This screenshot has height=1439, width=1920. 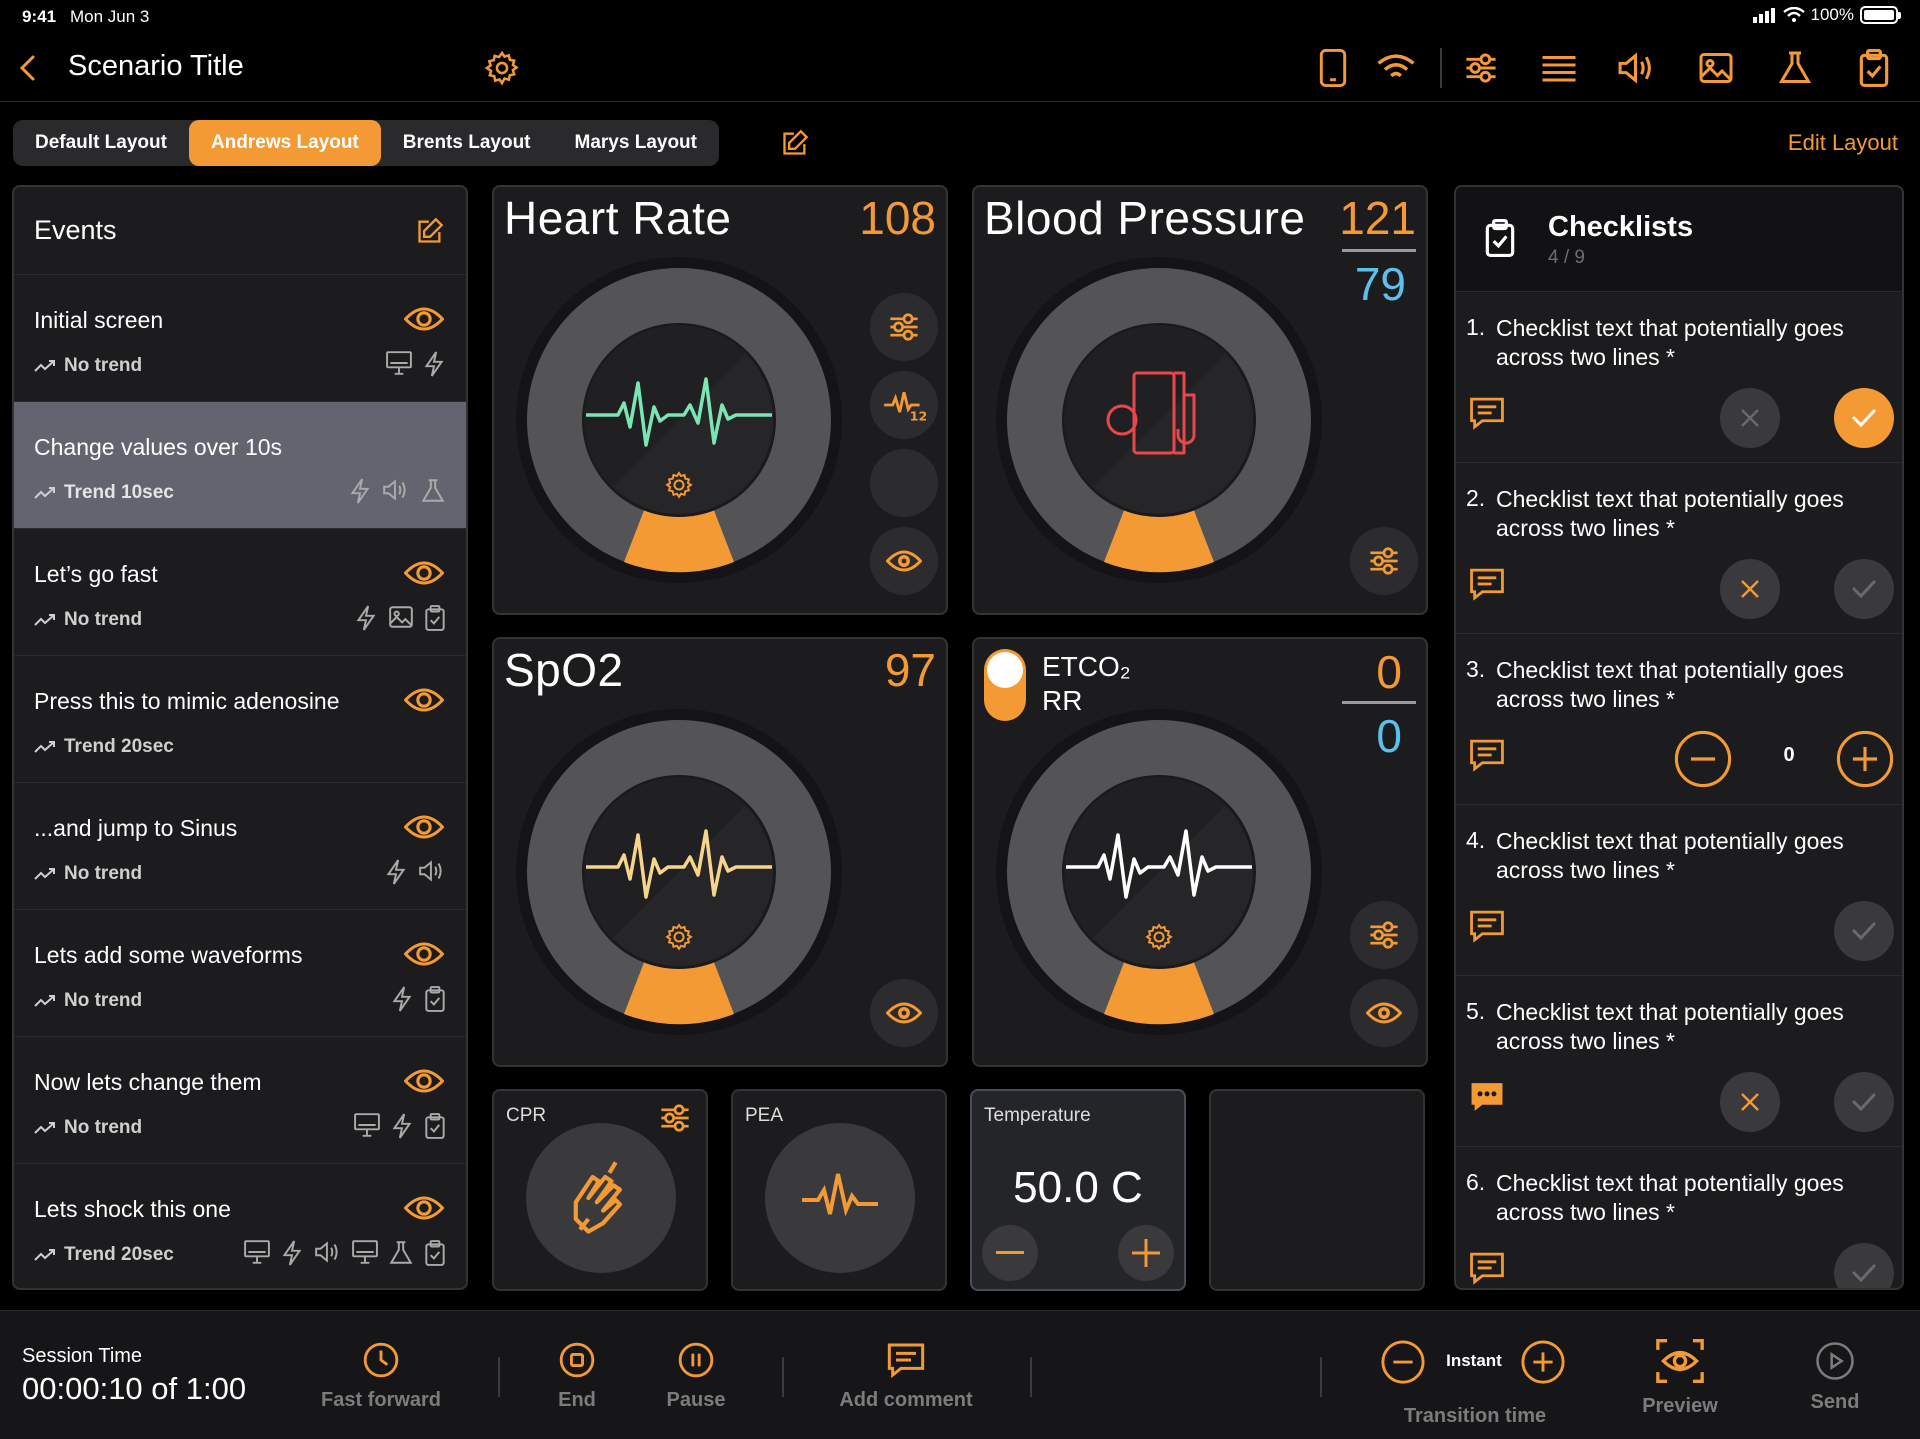 I want to click on events-header: Events, so click(x=240, y=231).